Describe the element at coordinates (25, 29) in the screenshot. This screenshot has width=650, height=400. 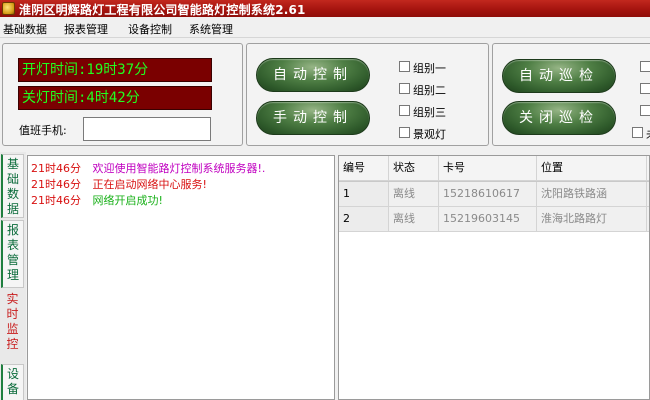
I see `menu-basic-data: 基础数据` at that location.